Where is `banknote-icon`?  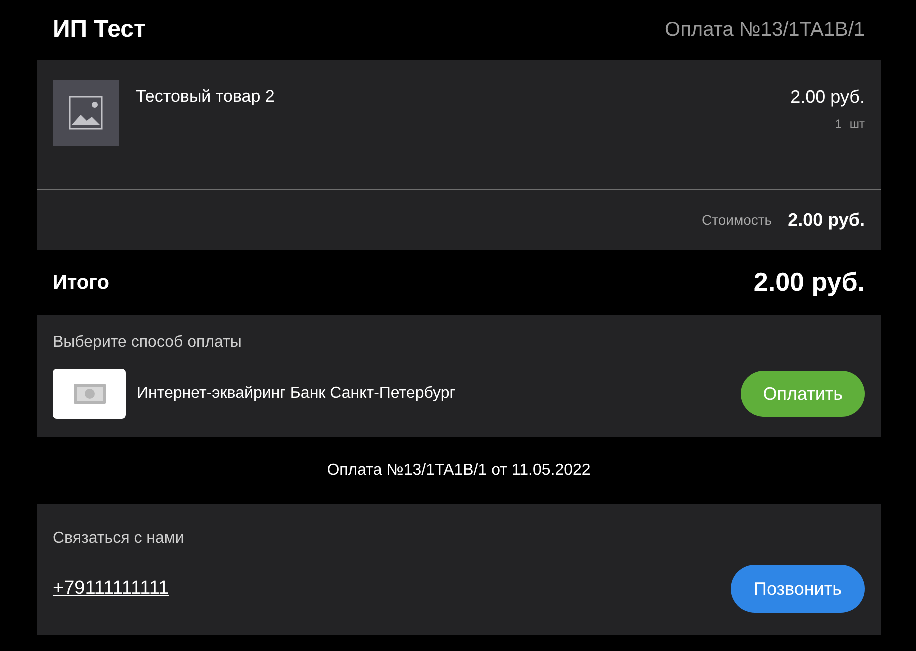 banknote-icon is located at coordinates (89, 394).